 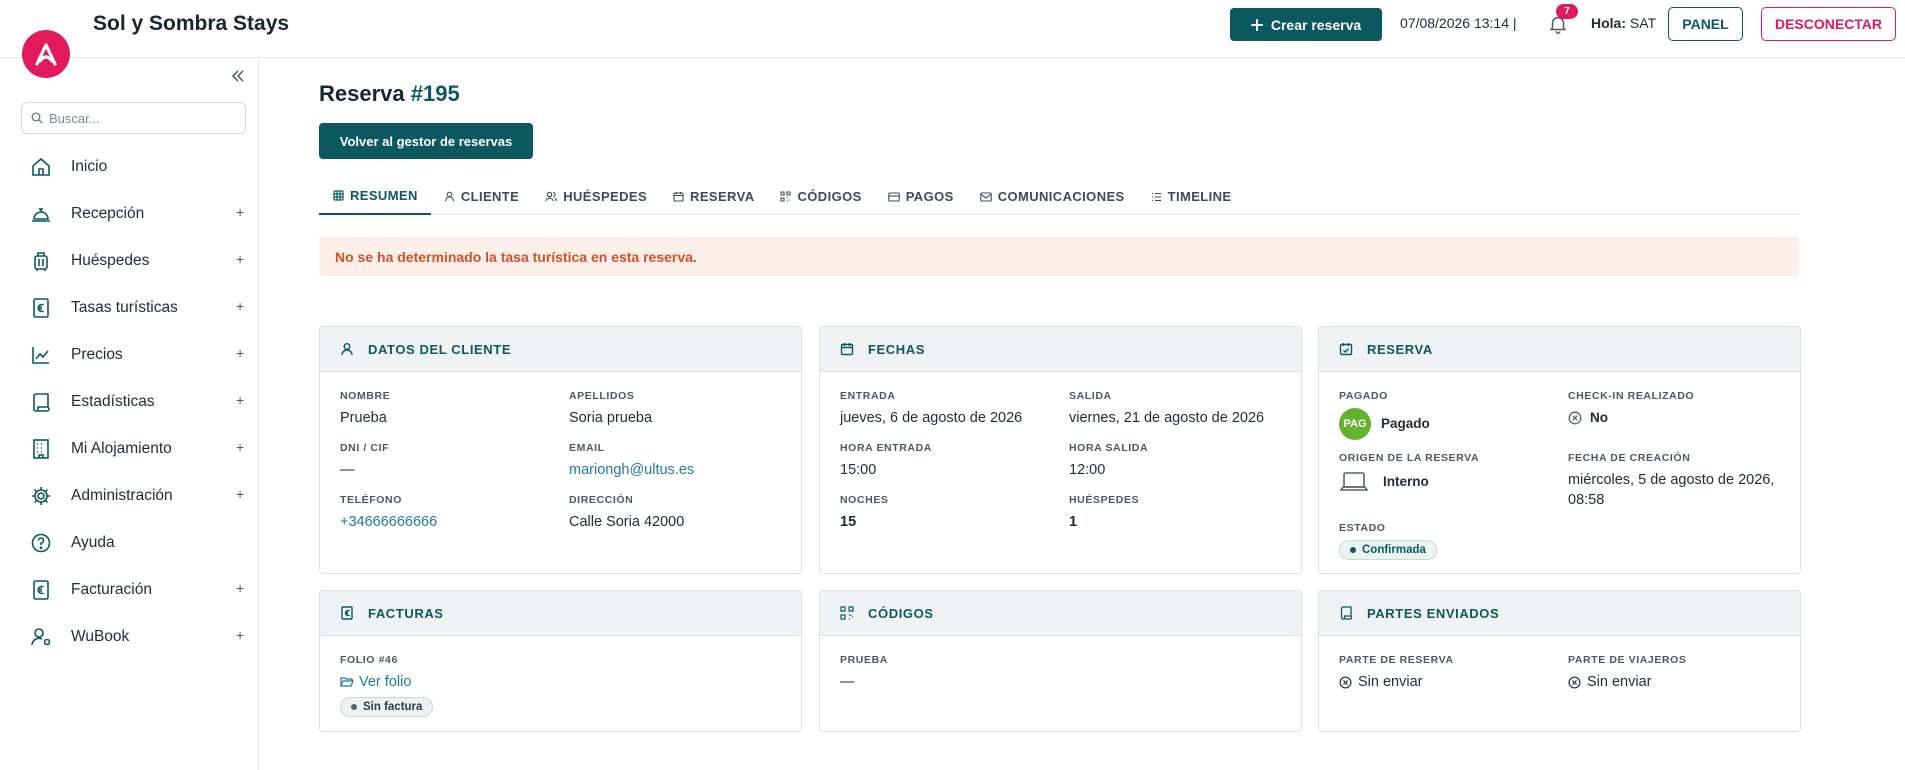 What do you see at coordinates (1104, 500) in the screenshot?
I see `field-label: HUÉSPEDES` at bounding box center [1104, 500].